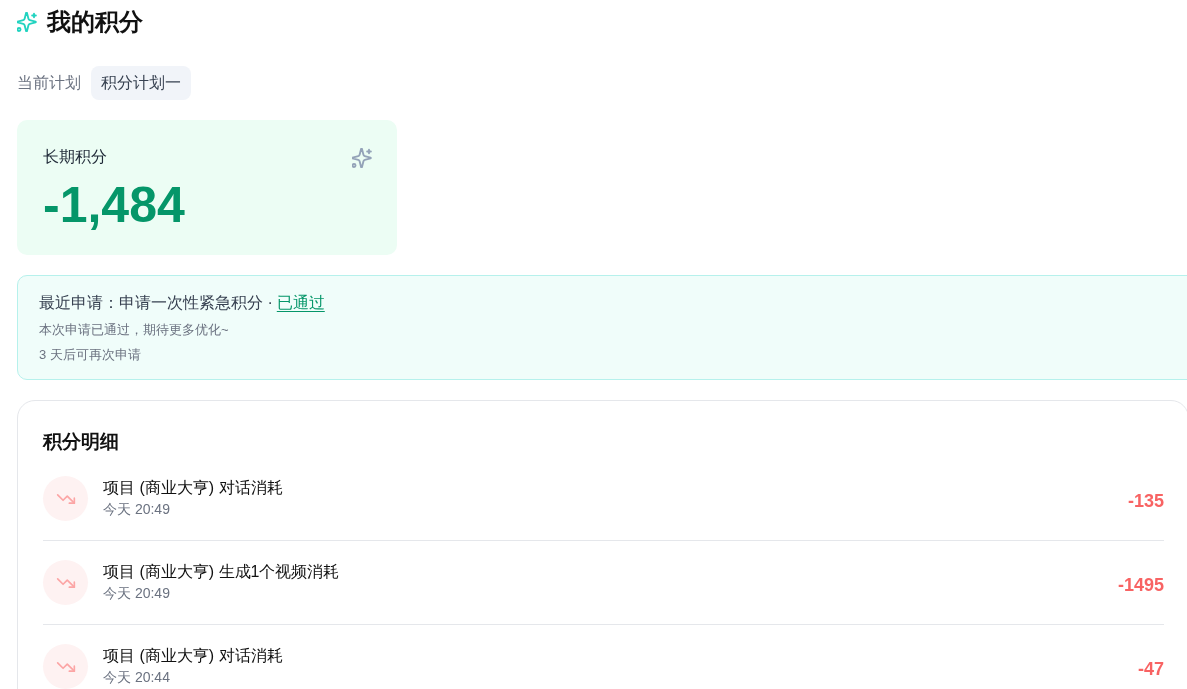 The height and width of the screenshot is (689, 1187). Describe the element at coordinates (81, 442) in the screenshot. I see `details-title: 积分明细` at that location.